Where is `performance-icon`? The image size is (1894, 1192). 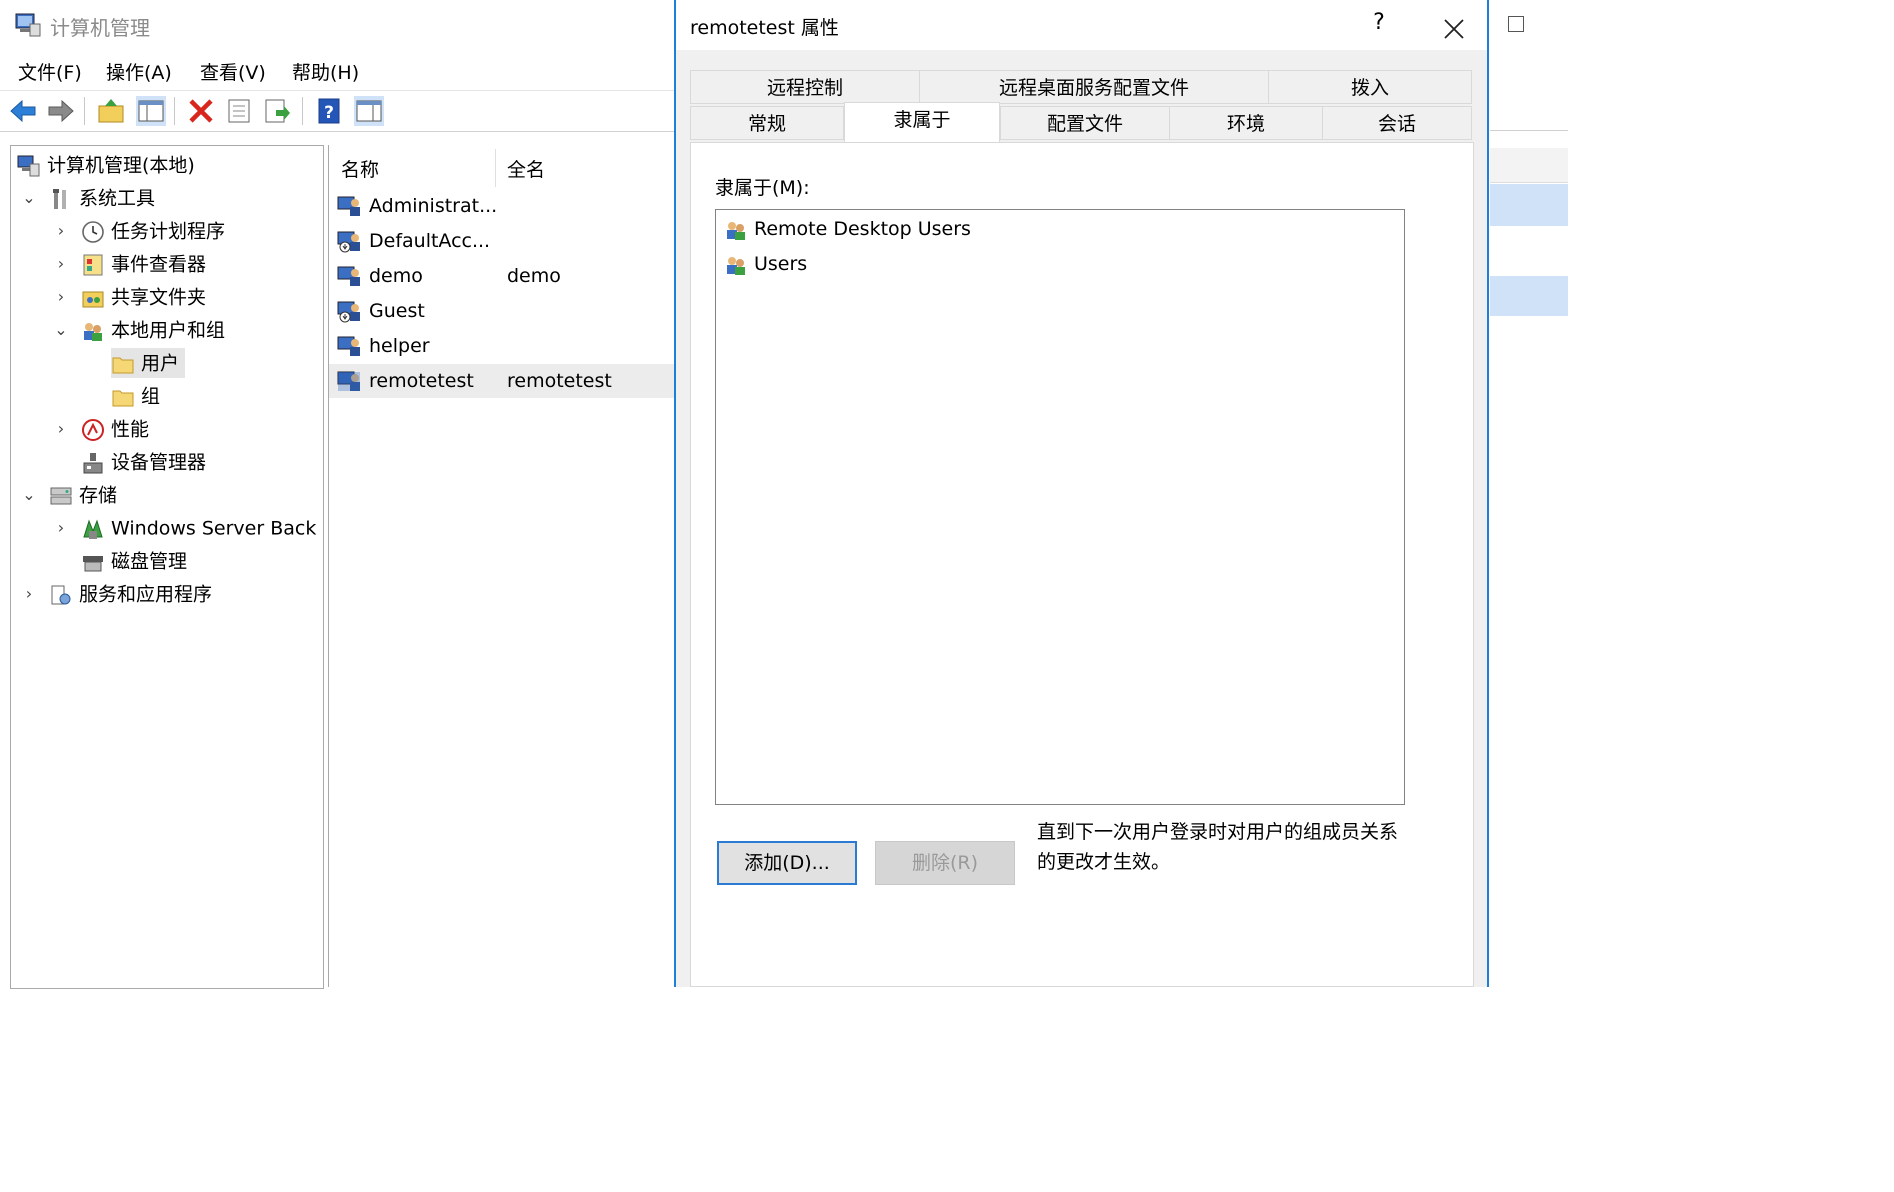 performance-icon is located at coordinates (93, 429).